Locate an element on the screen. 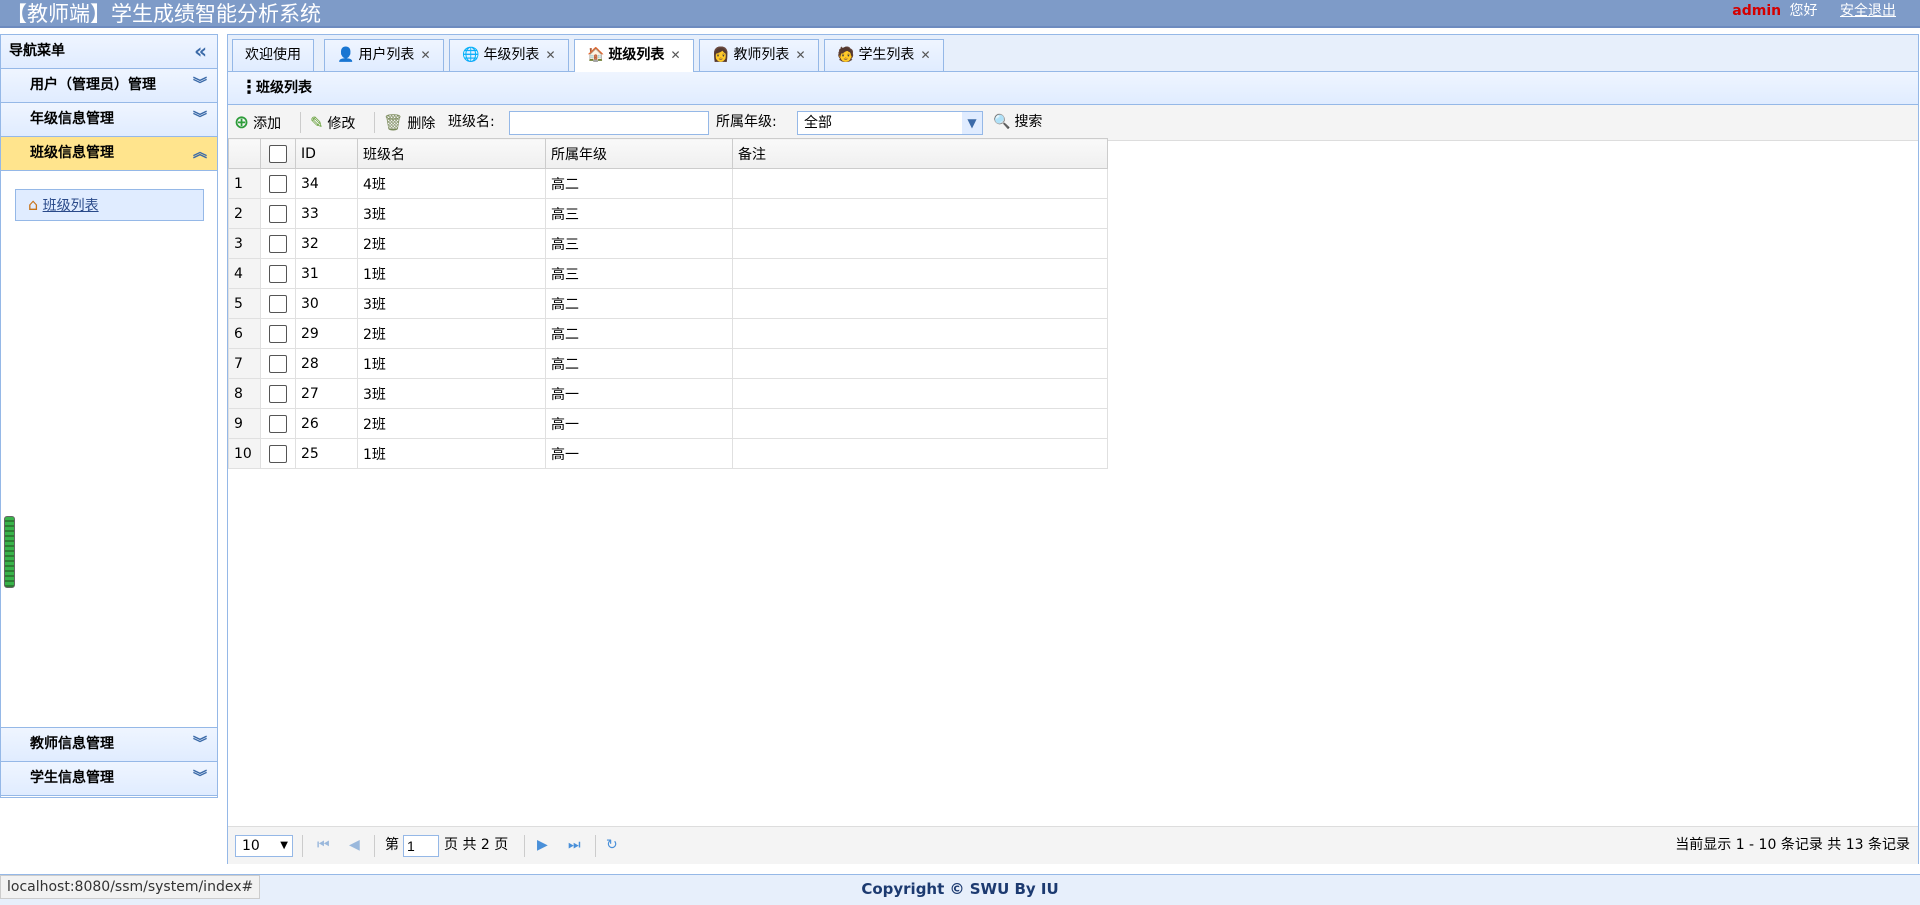 This screenshot has height=905, width=1920. table-row: 6 29 2班 高二 is located at coordinates (668, 333).